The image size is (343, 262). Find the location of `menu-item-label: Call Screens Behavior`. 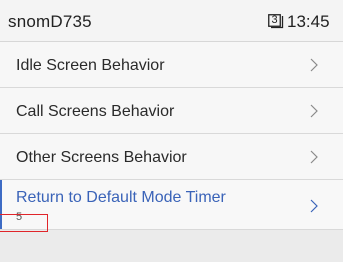

menu-item-label: Call Screens Behavior is located at coordinates (95, 111).